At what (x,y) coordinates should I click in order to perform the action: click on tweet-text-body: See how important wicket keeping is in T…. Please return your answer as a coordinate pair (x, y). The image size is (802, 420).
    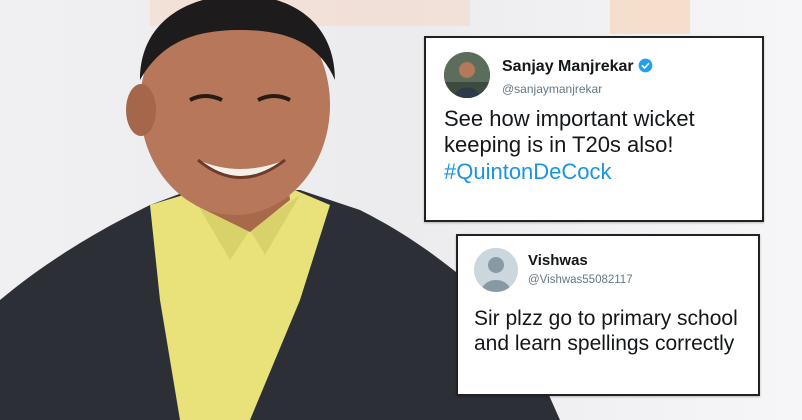
    Looking at the image, I should click on (569, 132).